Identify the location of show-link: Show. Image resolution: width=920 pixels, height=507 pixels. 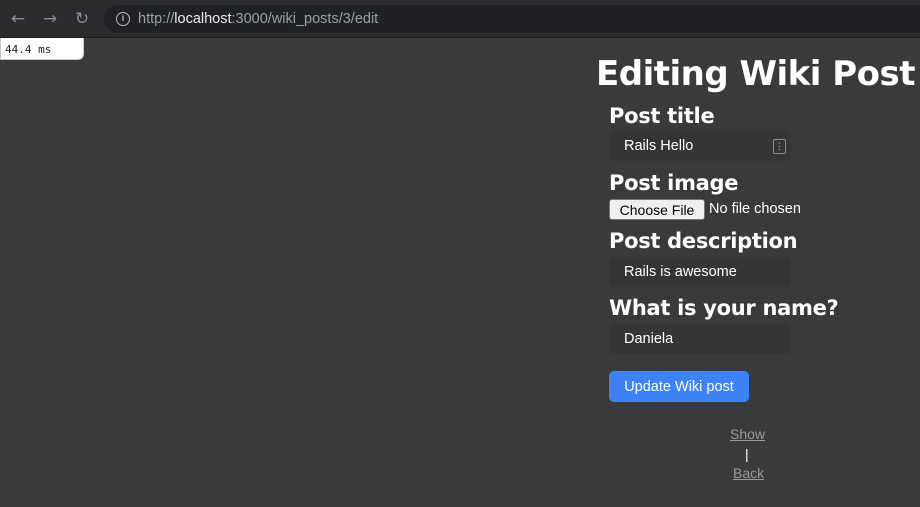
(747, 434).